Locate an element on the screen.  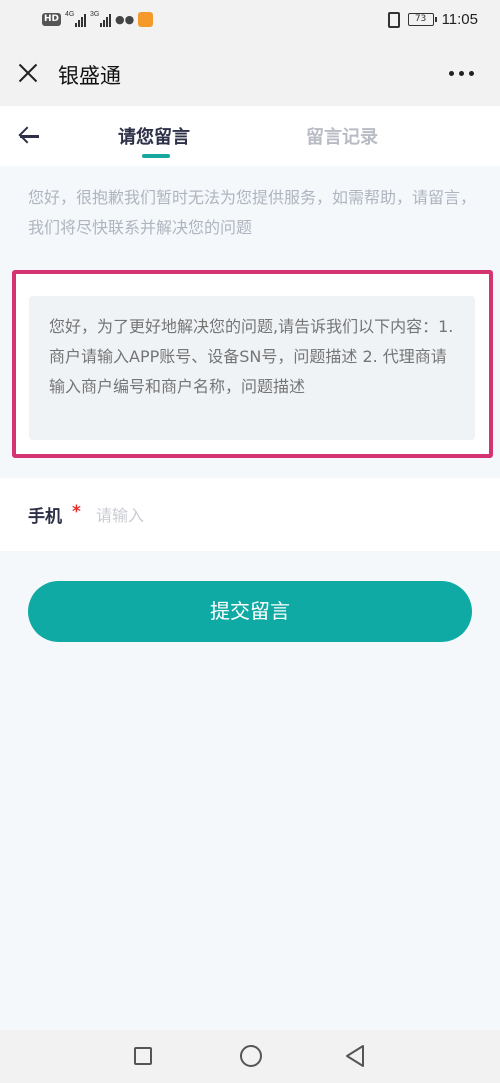
required-mark: * is located at coordinates (76, 512).